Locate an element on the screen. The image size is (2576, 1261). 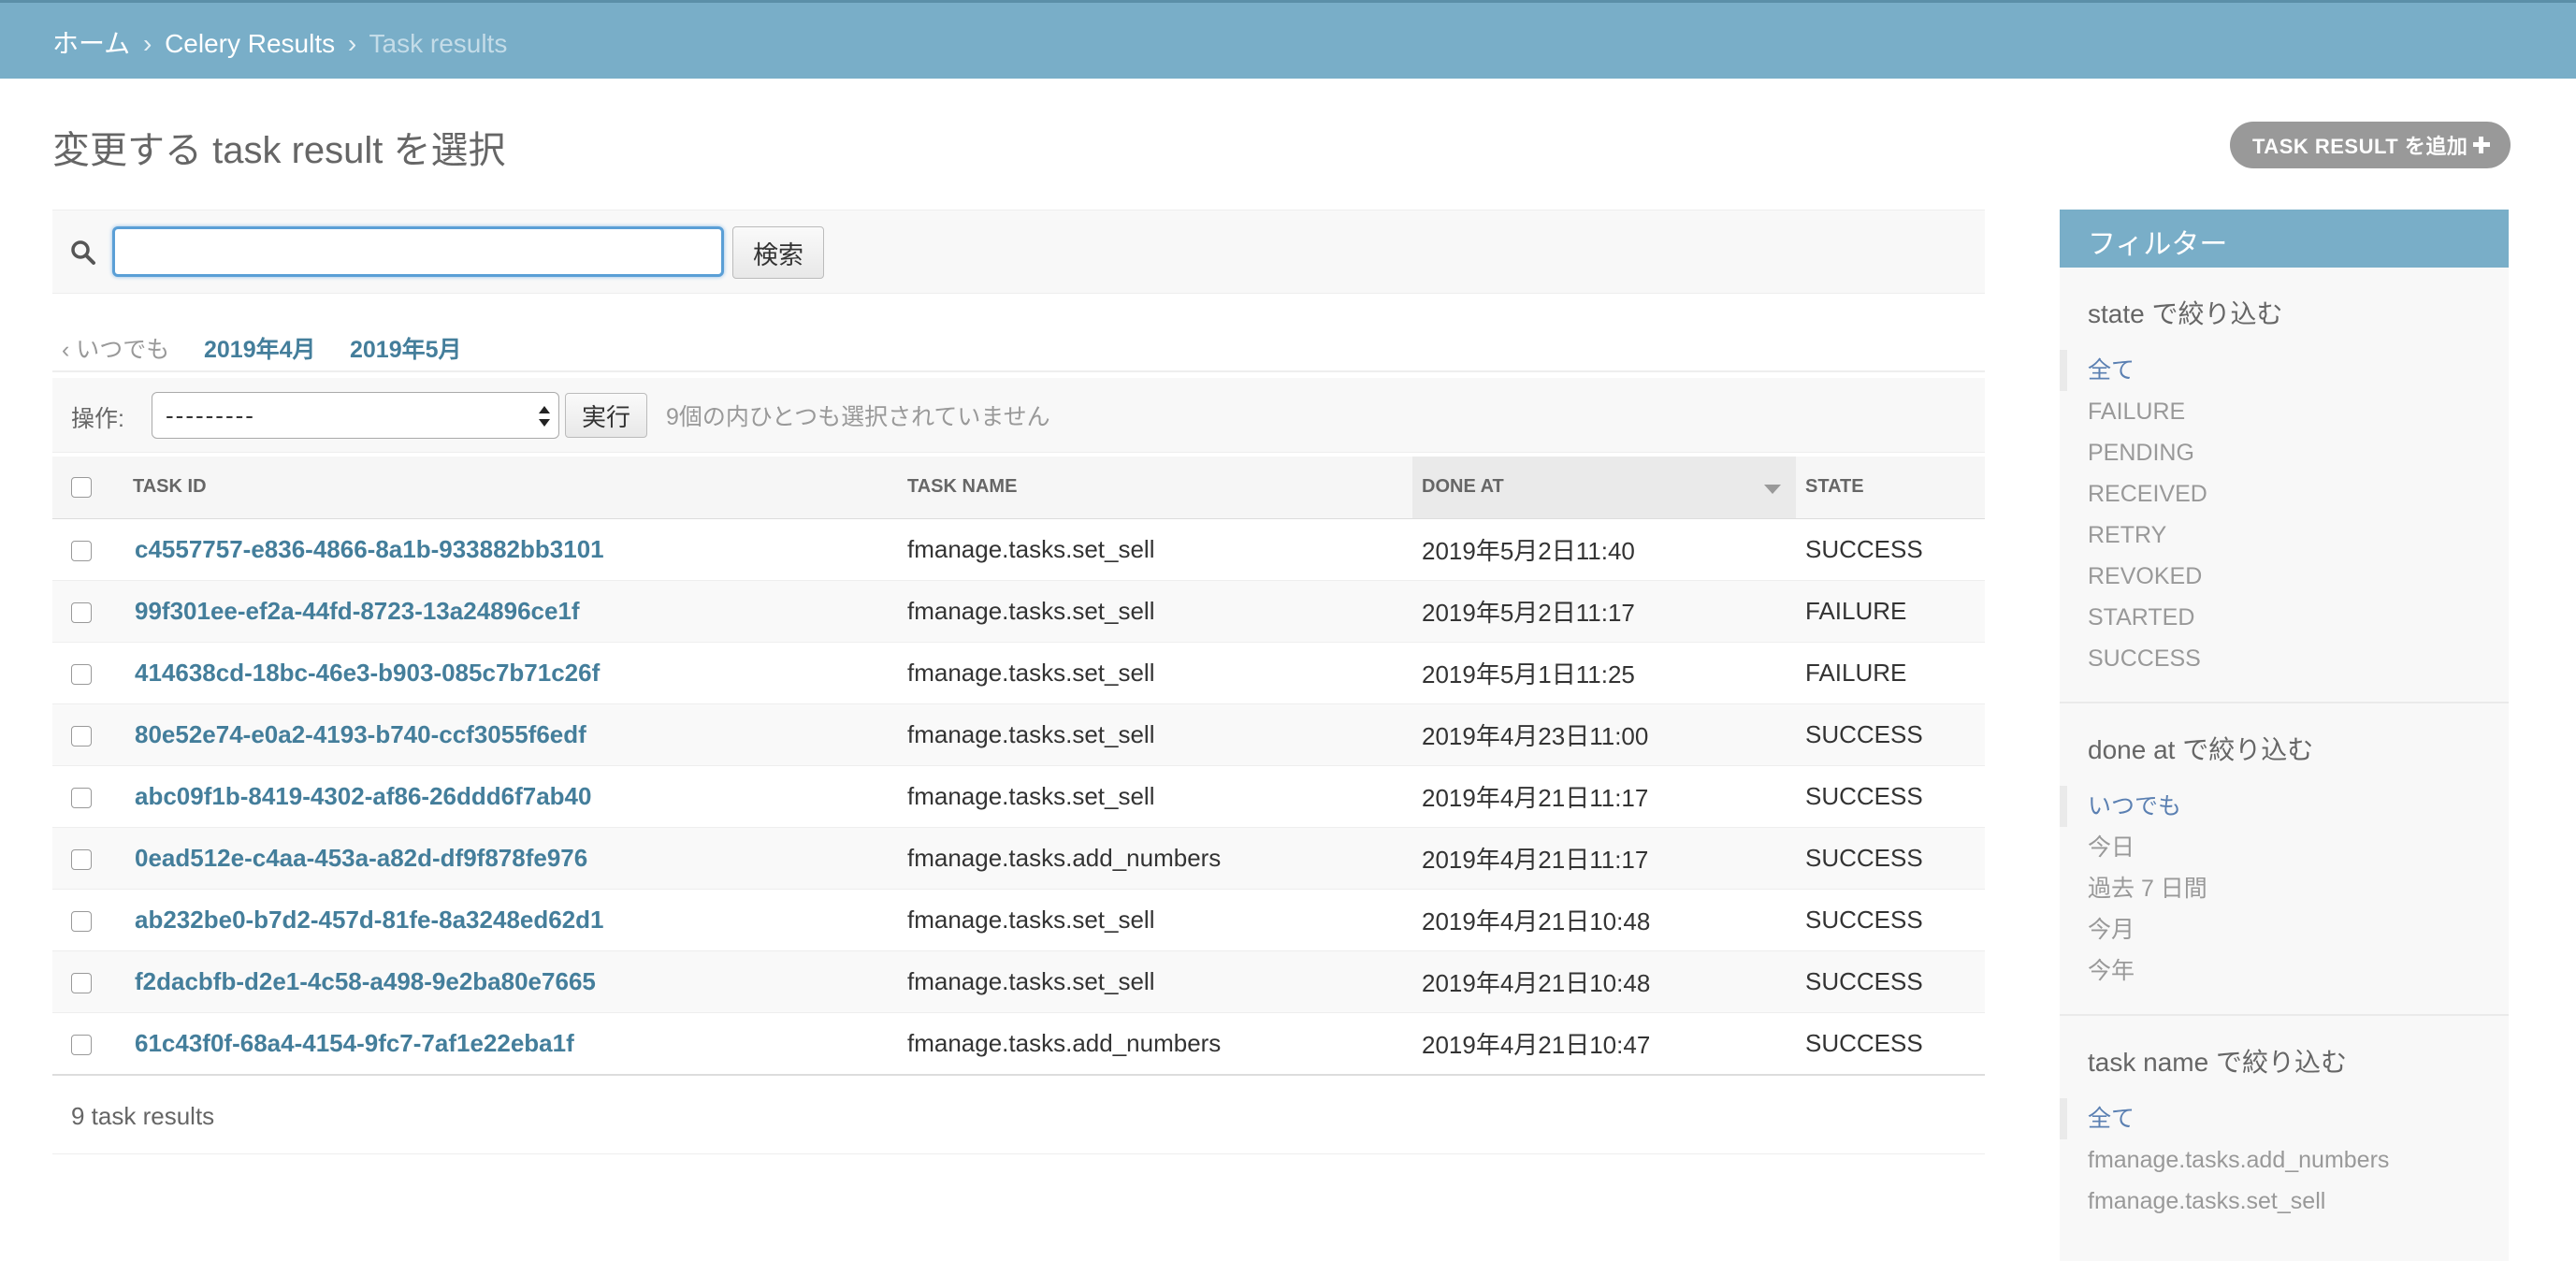
date-hierarchy-month-link: 2019年5月 is located at coordinates (406, 348).